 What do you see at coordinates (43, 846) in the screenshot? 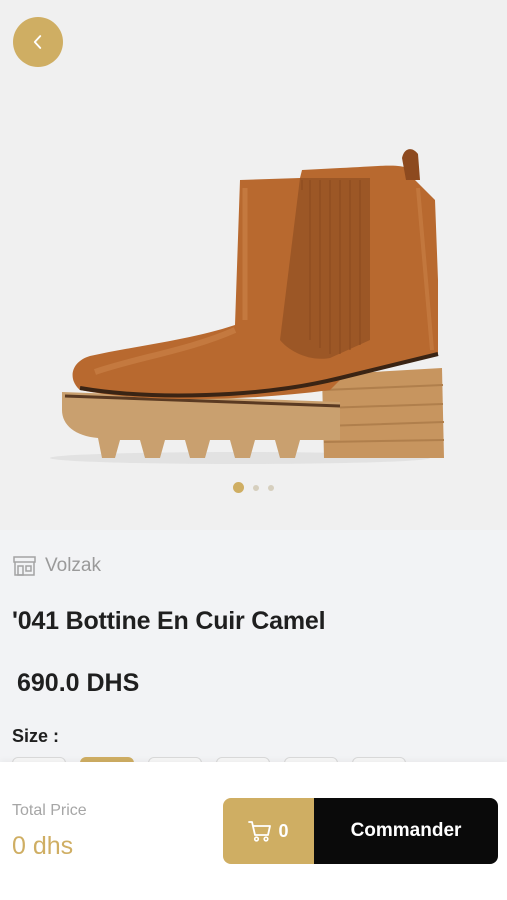
I see `total-price-value: 0 dhs` at bounding box center [43, 846].